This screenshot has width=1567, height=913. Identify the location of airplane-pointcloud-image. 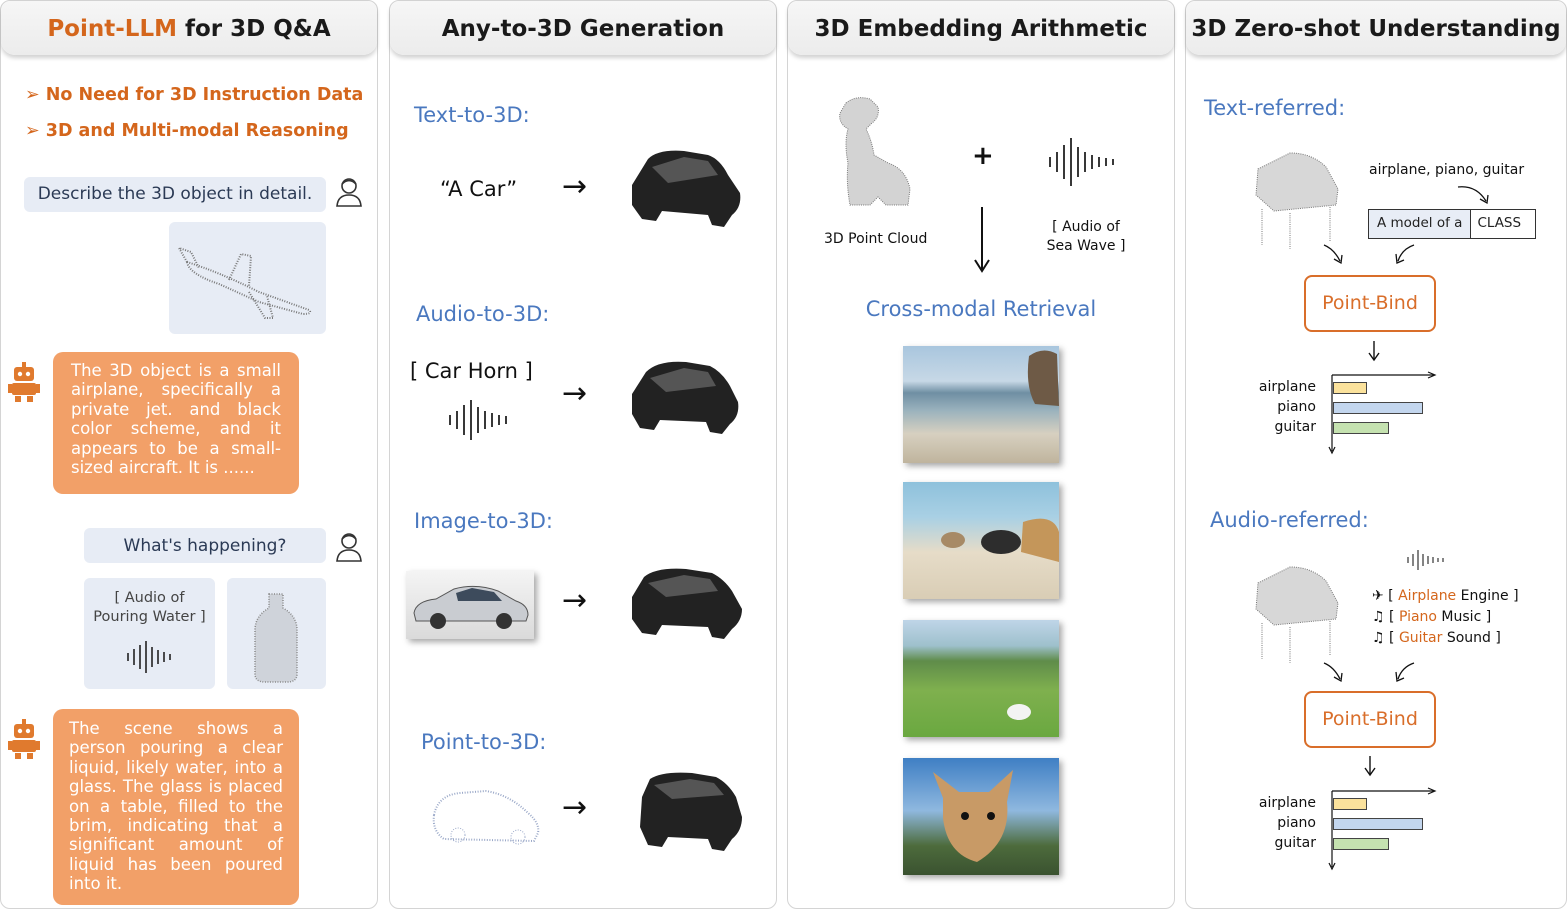
(247, 278).